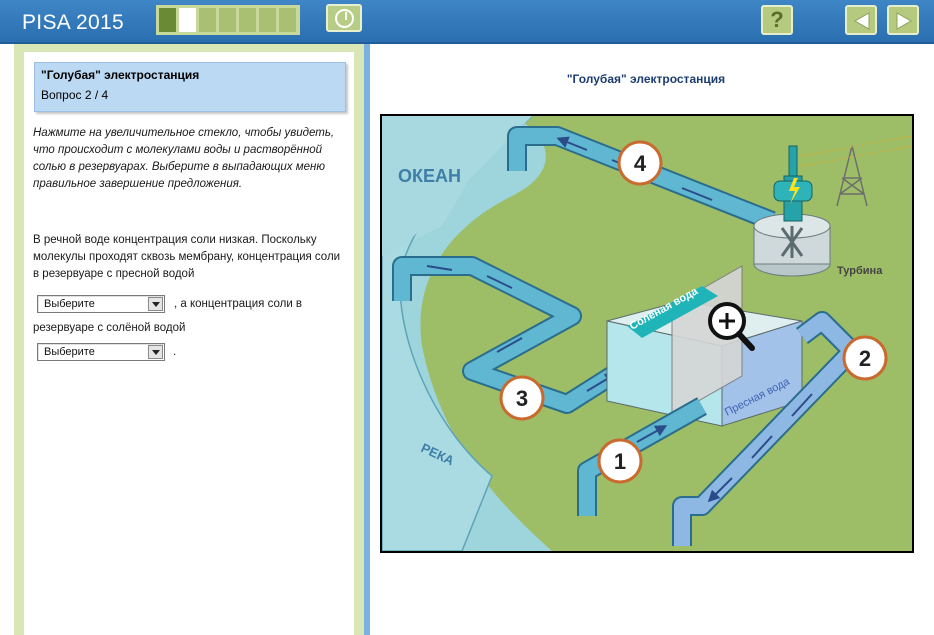  I want to click on marker-3: 3, so click(522, 398).